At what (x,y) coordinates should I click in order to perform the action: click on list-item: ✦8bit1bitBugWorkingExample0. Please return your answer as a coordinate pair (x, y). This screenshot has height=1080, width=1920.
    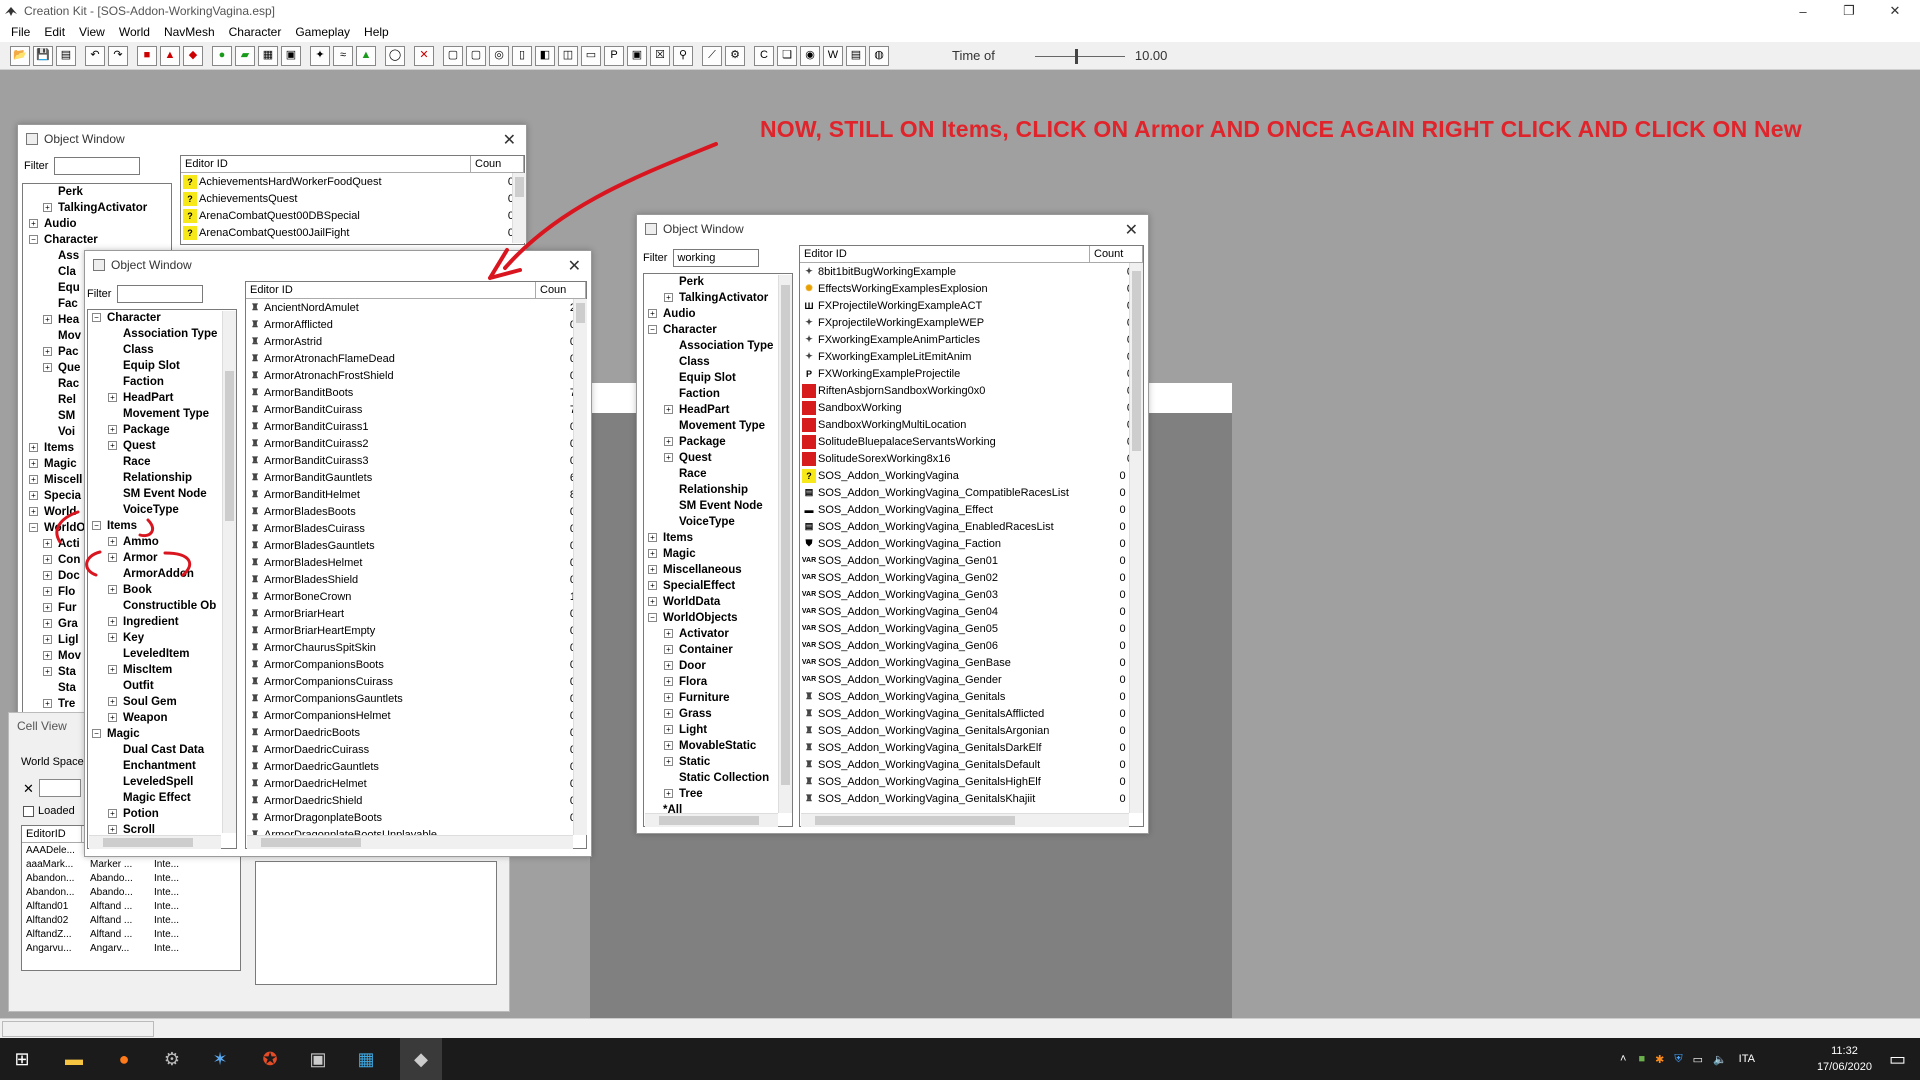
    Looking at the image, I should click on (971, 271).